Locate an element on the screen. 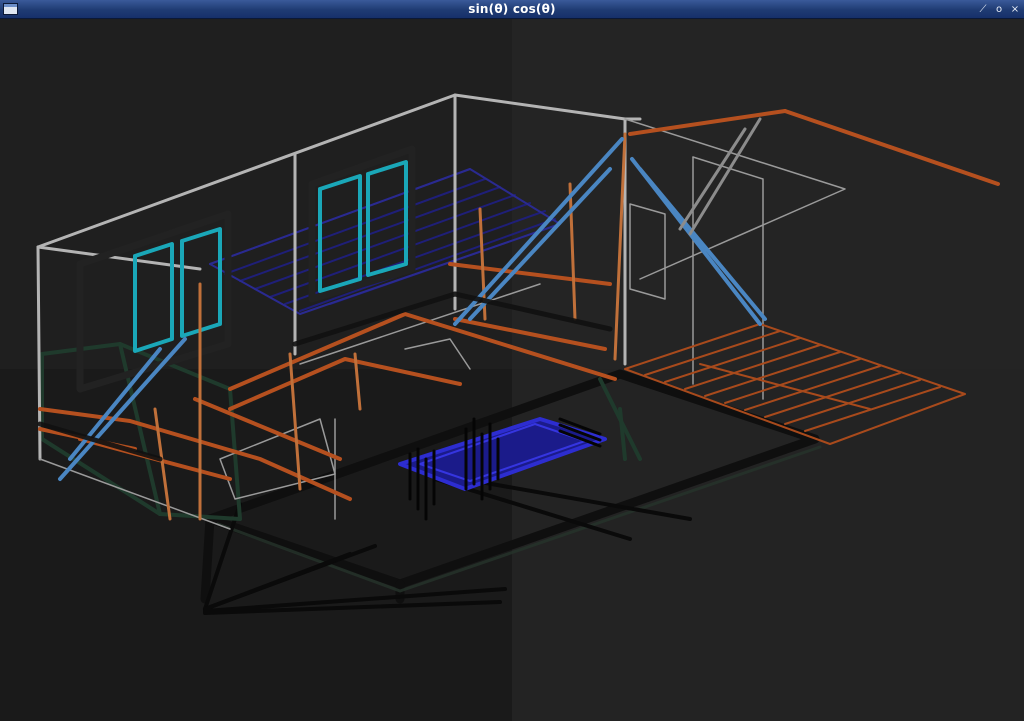 This screenshot has width=1024, height=721. minimize-icon: ⟋ is located at coordinates (983, 9).